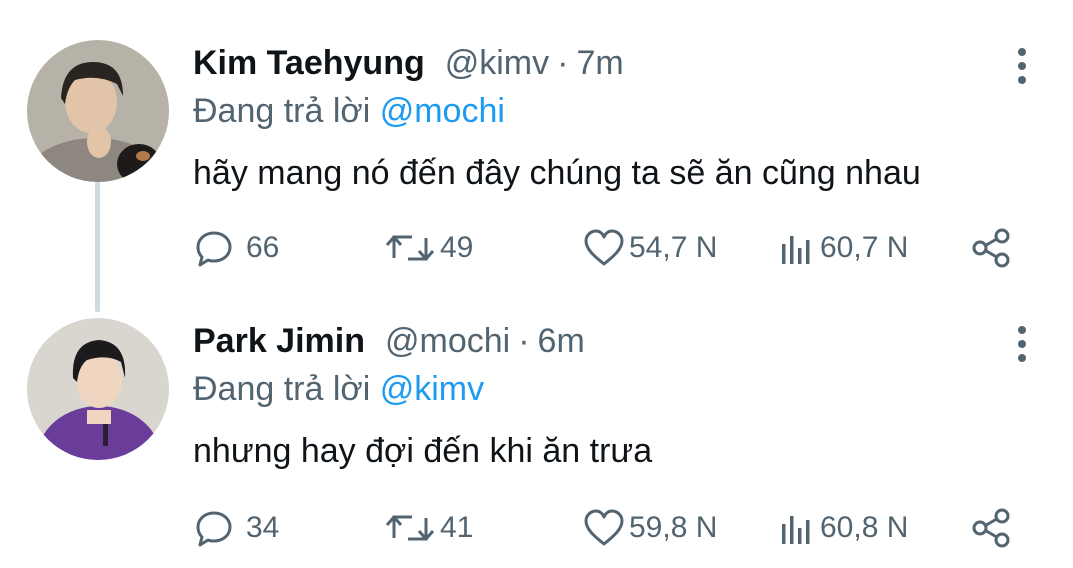  What do you see at coordinates (864, 247) in the screenshot?
I see `views-count: 60,7 N` at bounding box center [864, 247].